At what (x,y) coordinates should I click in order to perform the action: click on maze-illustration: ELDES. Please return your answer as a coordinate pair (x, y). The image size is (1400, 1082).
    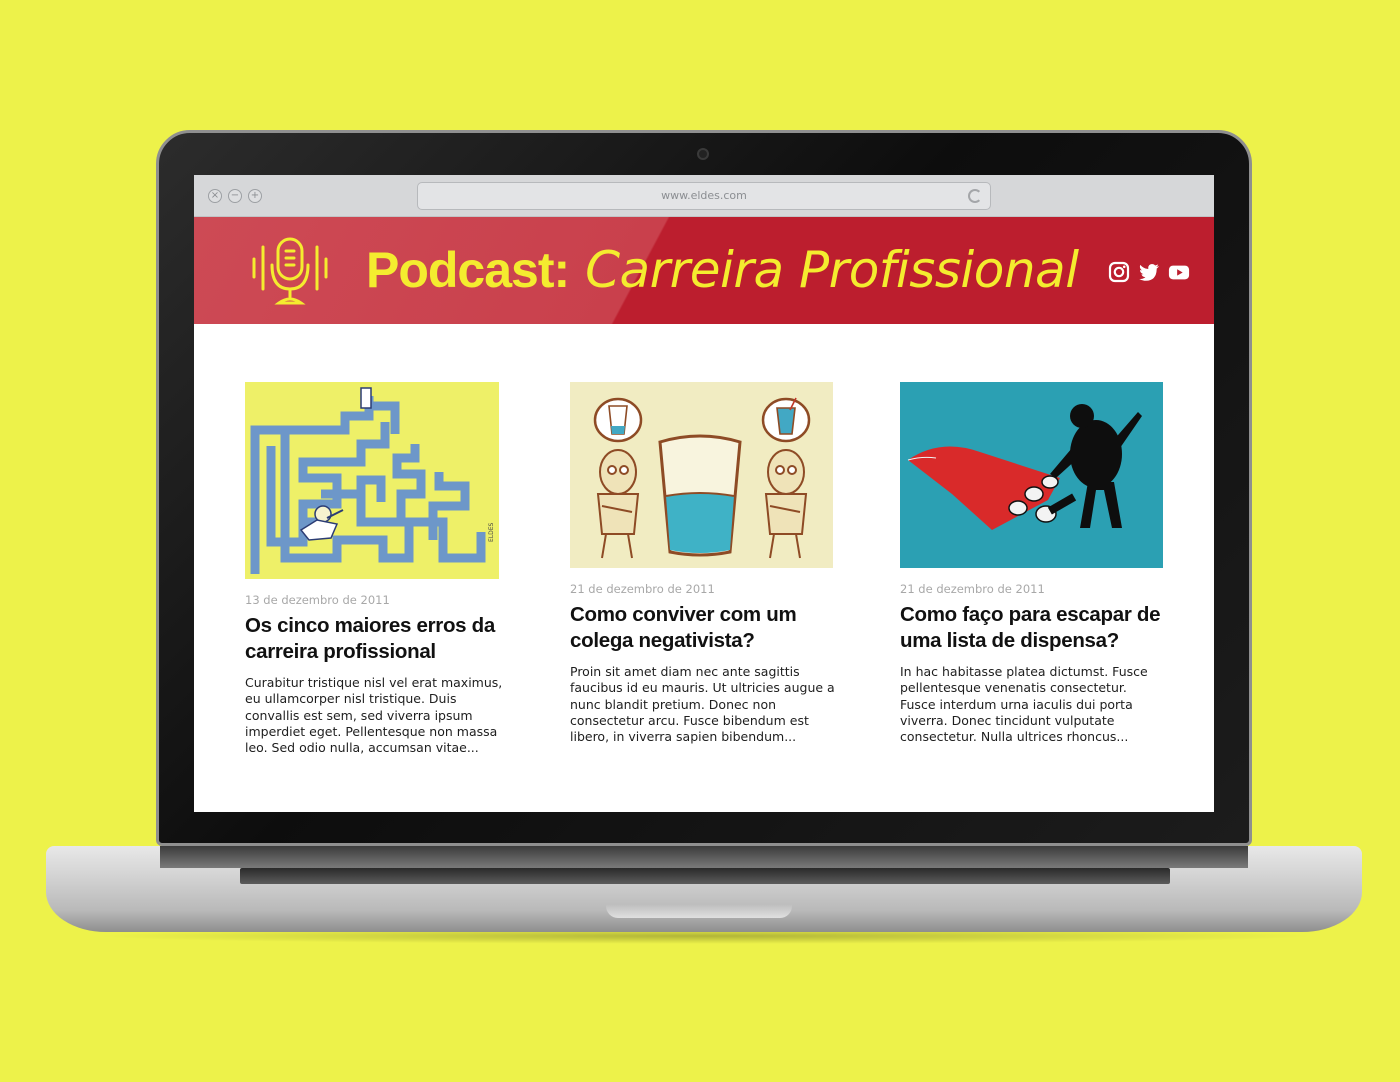
    Looking at the image, I should click on (372, 480).